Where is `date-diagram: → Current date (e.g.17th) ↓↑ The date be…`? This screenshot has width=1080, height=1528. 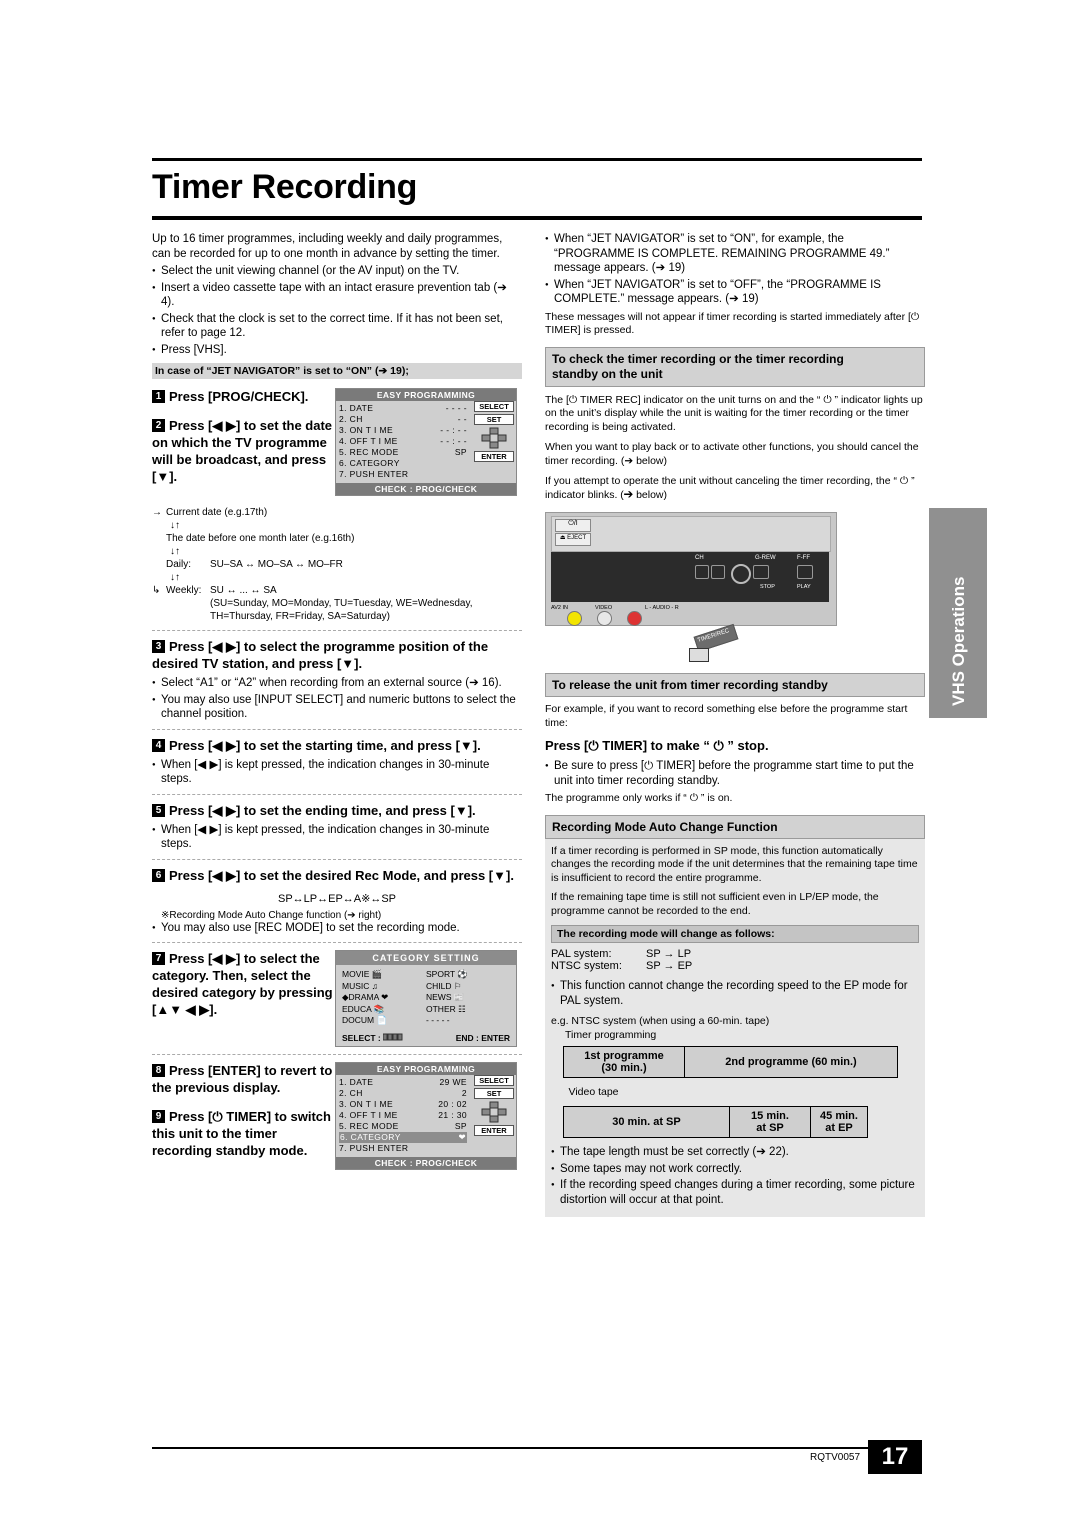
date-diagram: → Current date (e.g.17th) ↓↑ The date be… is located at coordinates (337, 564).